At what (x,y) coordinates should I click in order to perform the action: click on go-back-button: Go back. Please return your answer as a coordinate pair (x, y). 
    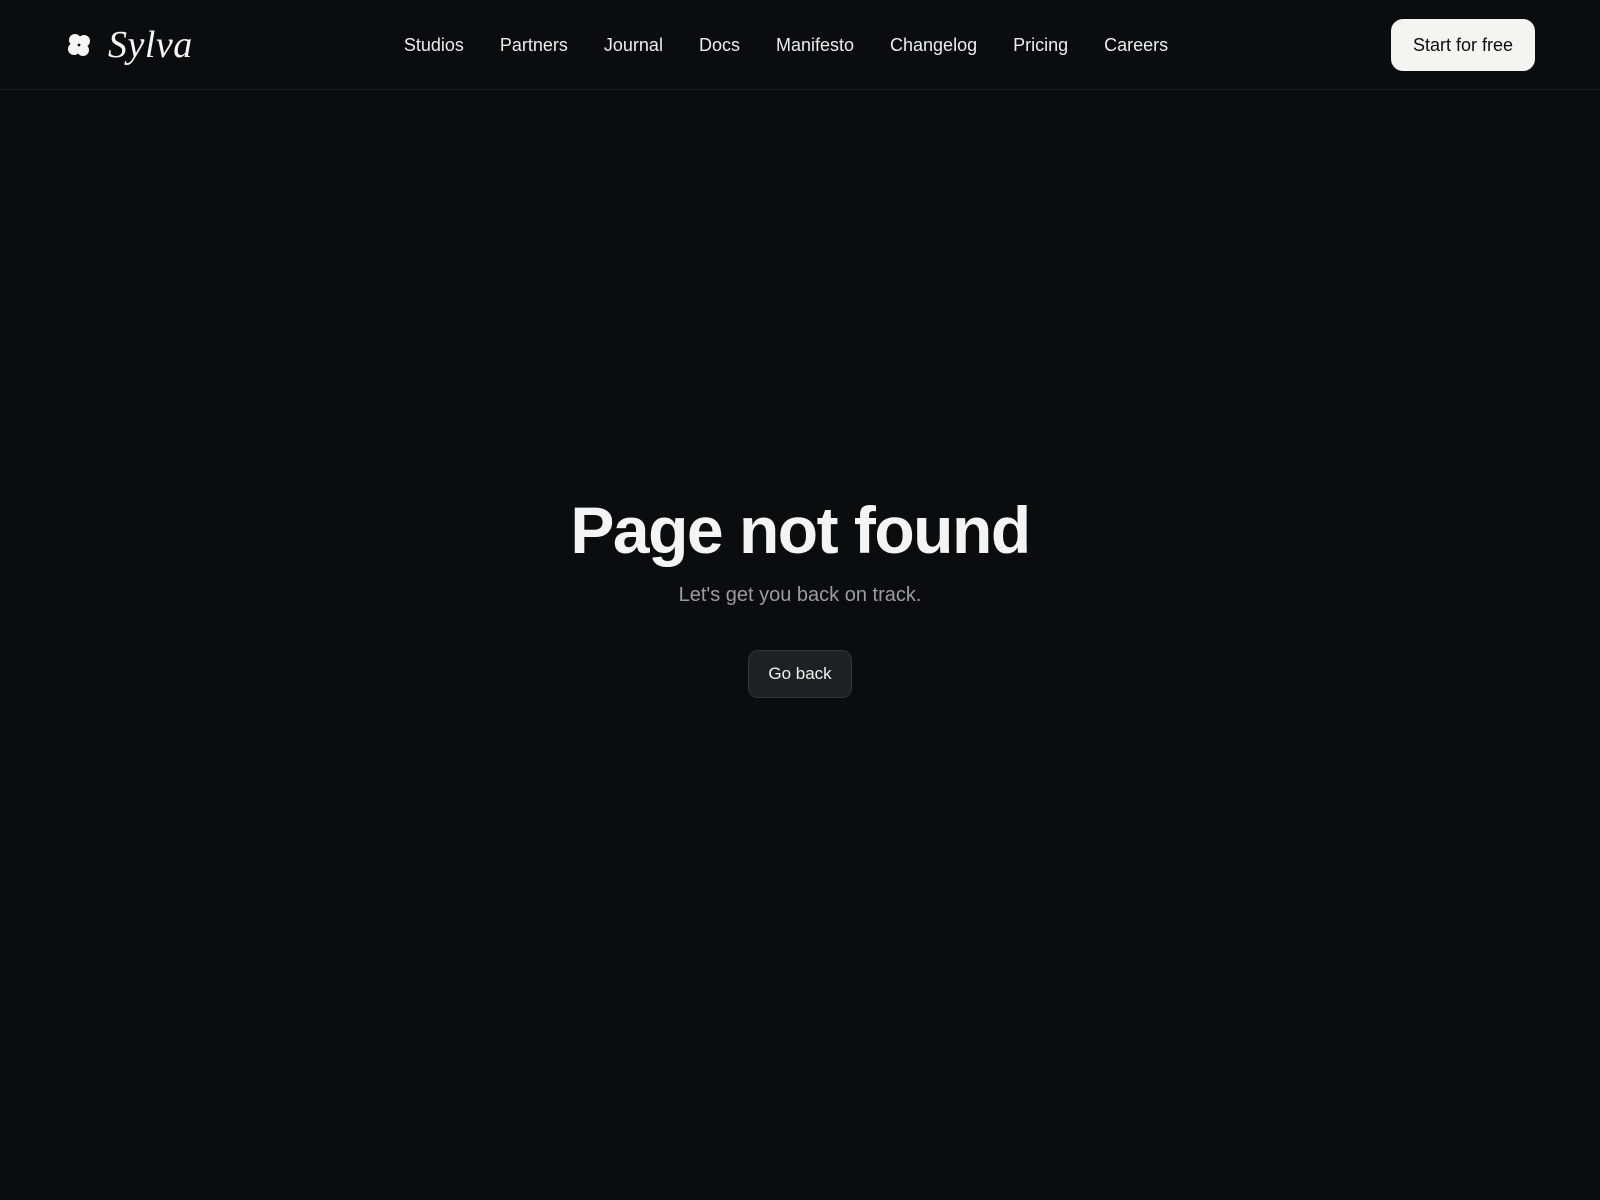
    Looking at the image, I should click on (800, 674).